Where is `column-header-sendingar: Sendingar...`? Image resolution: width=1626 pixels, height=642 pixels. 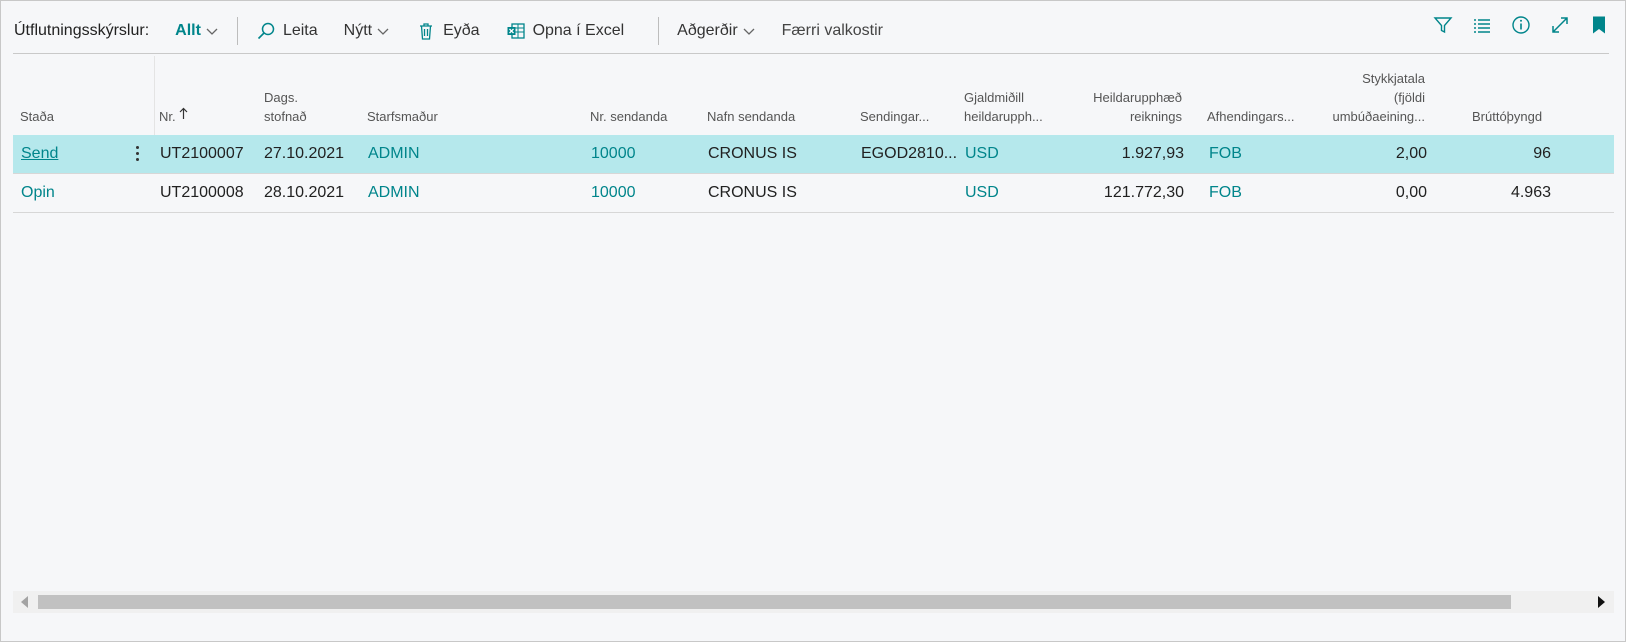
column-header-sendingar: Sendingar... is located at coordinates (894, 116).